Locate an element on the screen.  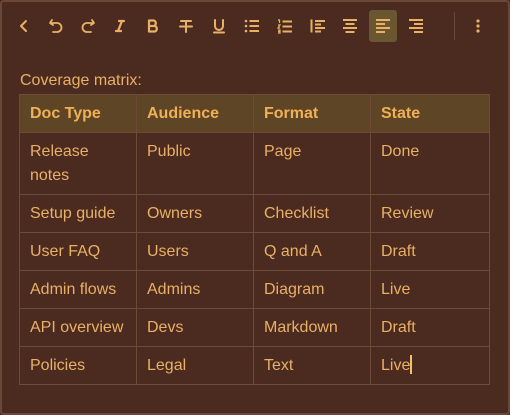
table-row: Policies Legal Text Live is located at coordinates (254, 365).